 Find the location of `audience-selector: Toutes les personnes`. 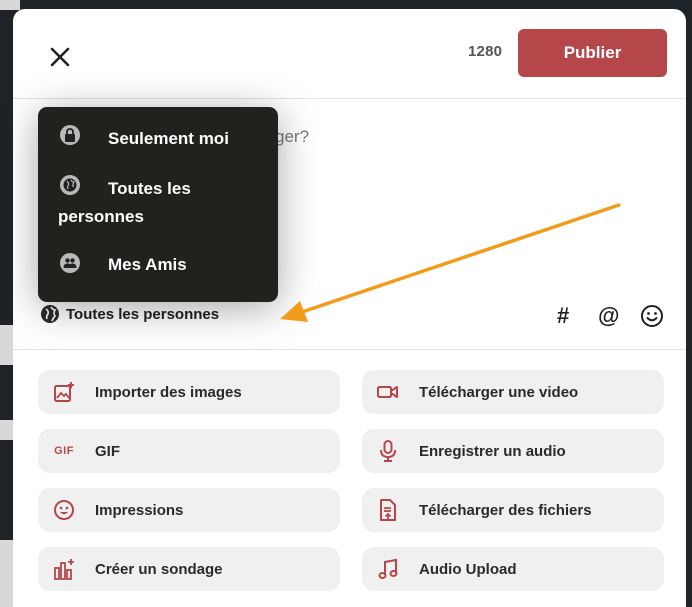

audience-selector: Toutes les personnes is located at coordinates (129, 314).